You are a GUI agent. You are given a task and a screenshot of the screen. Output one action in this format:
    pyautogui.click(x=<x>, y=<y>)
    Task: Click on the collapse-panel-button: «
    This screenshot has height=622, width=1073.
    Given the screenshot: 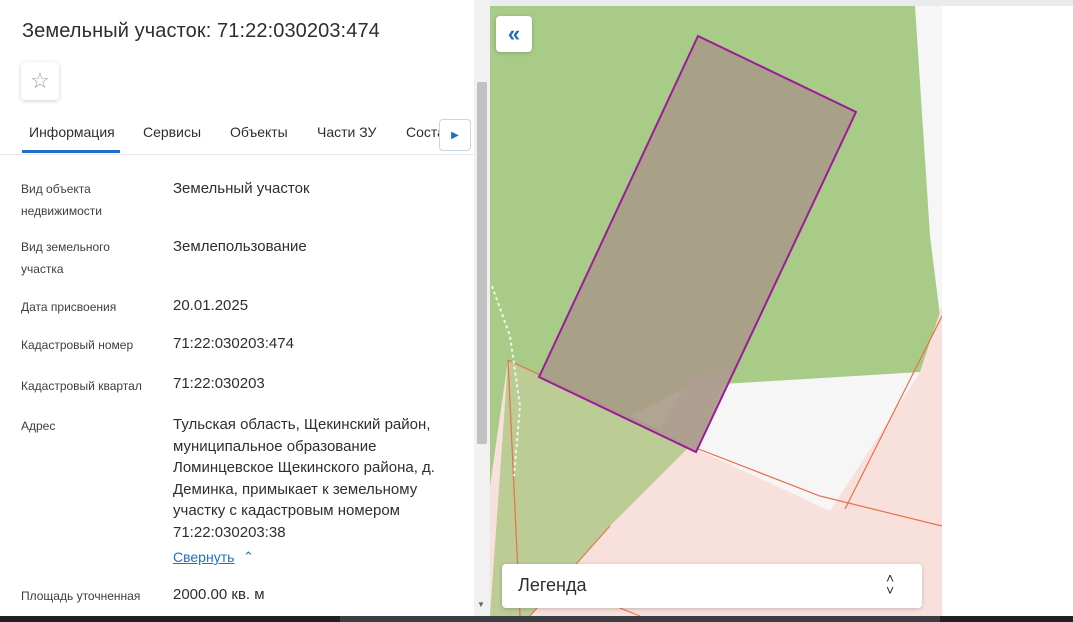 What is the action you would take?
    pyautogui.click(x=514, y=34)
    